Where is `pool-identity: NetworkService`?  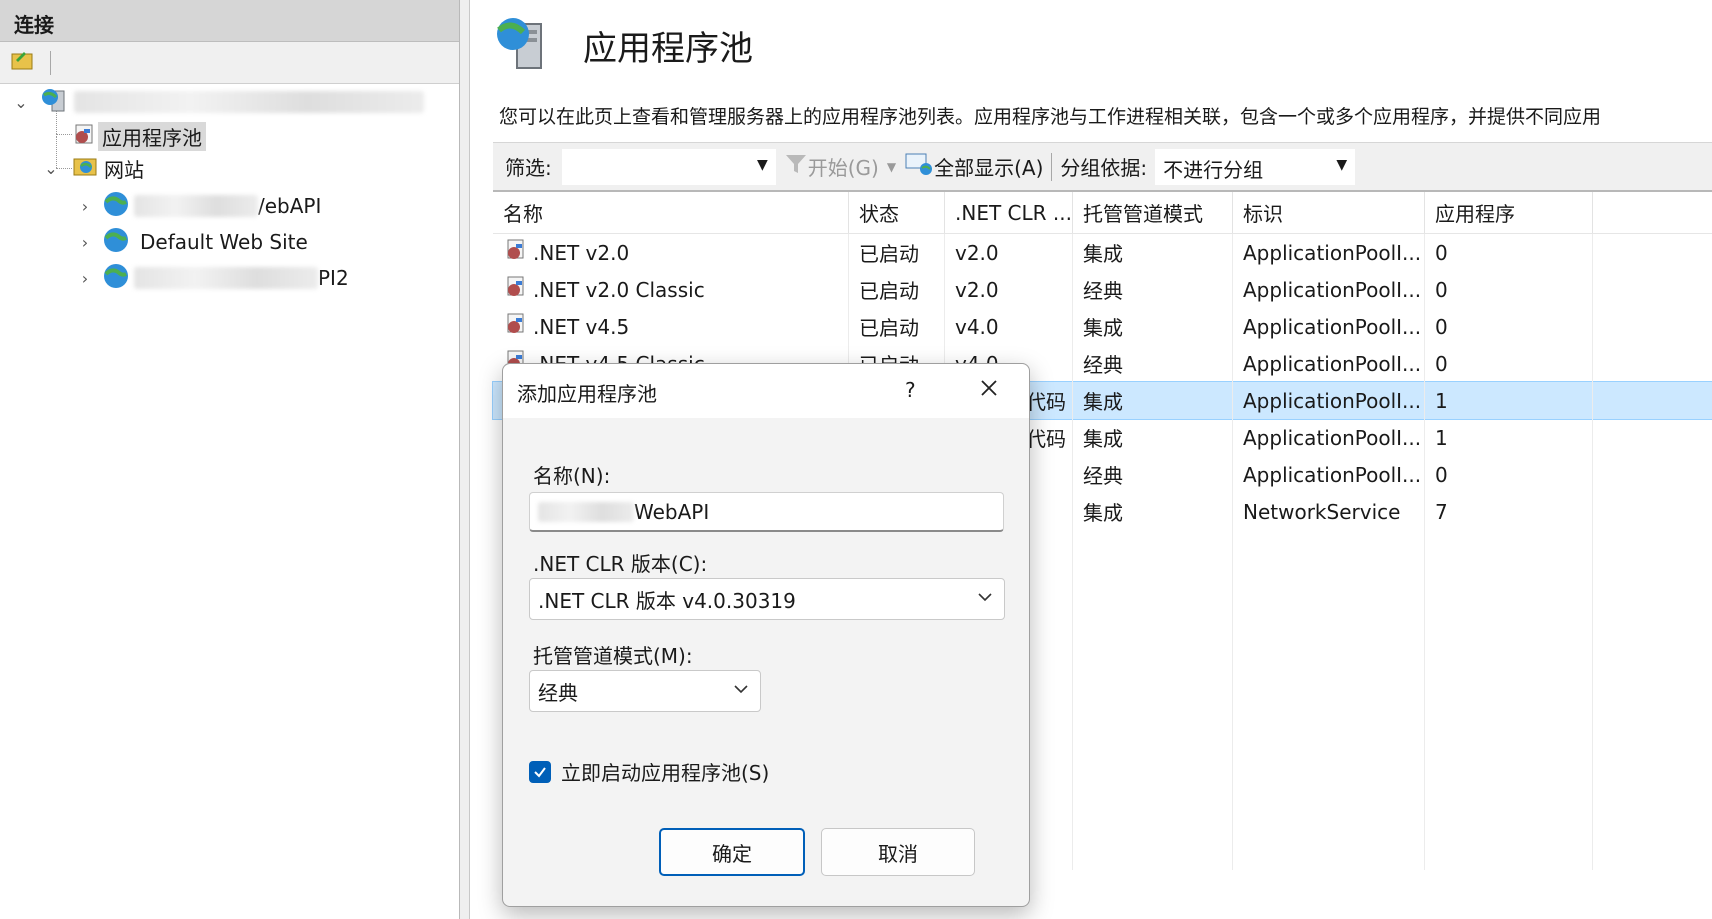
pool-identity: NetworkService is located at coordinates (1329, 511).